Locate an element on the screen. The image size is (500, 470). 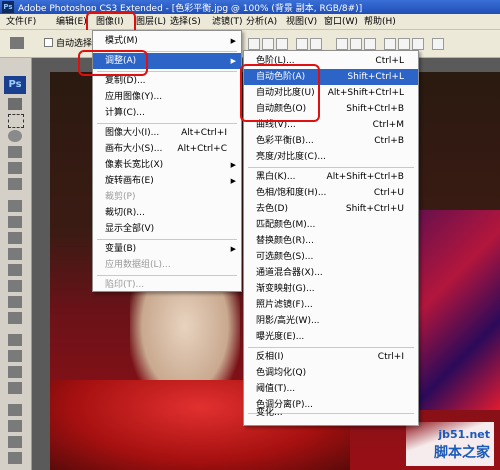
eyedropper-tool-icon is located at coordinates (15, 426).